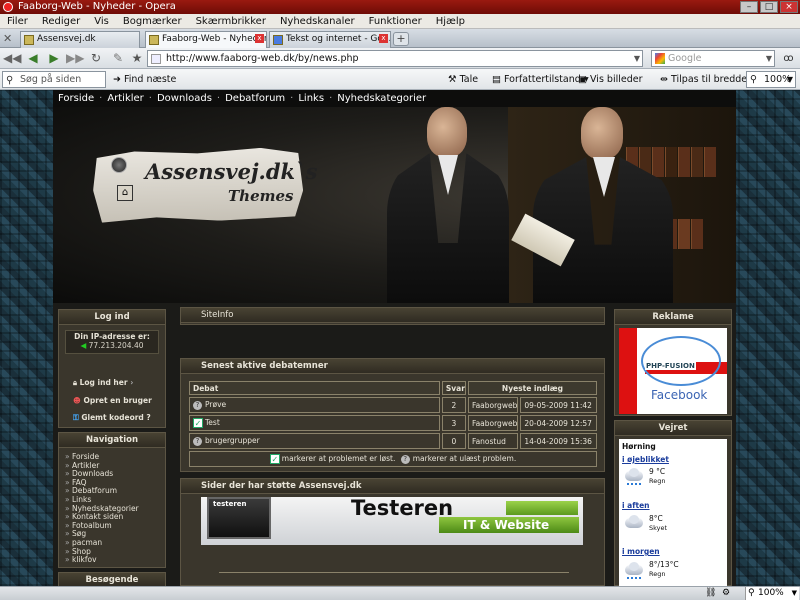  Describe the element at coordinates (317, 21) in the screenshot. I see `menu-nyhedskanaler: Nyhedskanaler` at that location.